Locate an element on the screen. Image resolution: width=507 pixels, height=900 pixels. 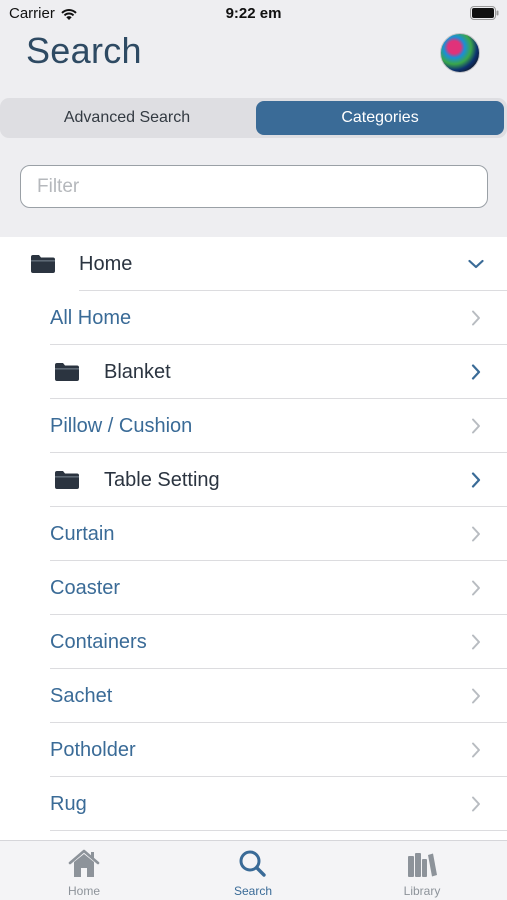
category-row-rug: Rug is located at coordinates (253, 804).